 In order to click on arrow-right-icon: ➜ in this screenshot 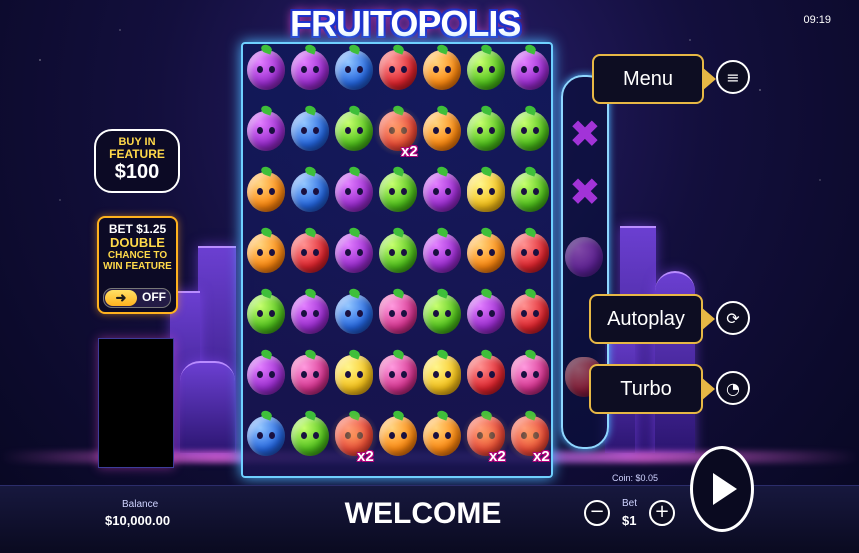, I will do `click(121, 298)`.